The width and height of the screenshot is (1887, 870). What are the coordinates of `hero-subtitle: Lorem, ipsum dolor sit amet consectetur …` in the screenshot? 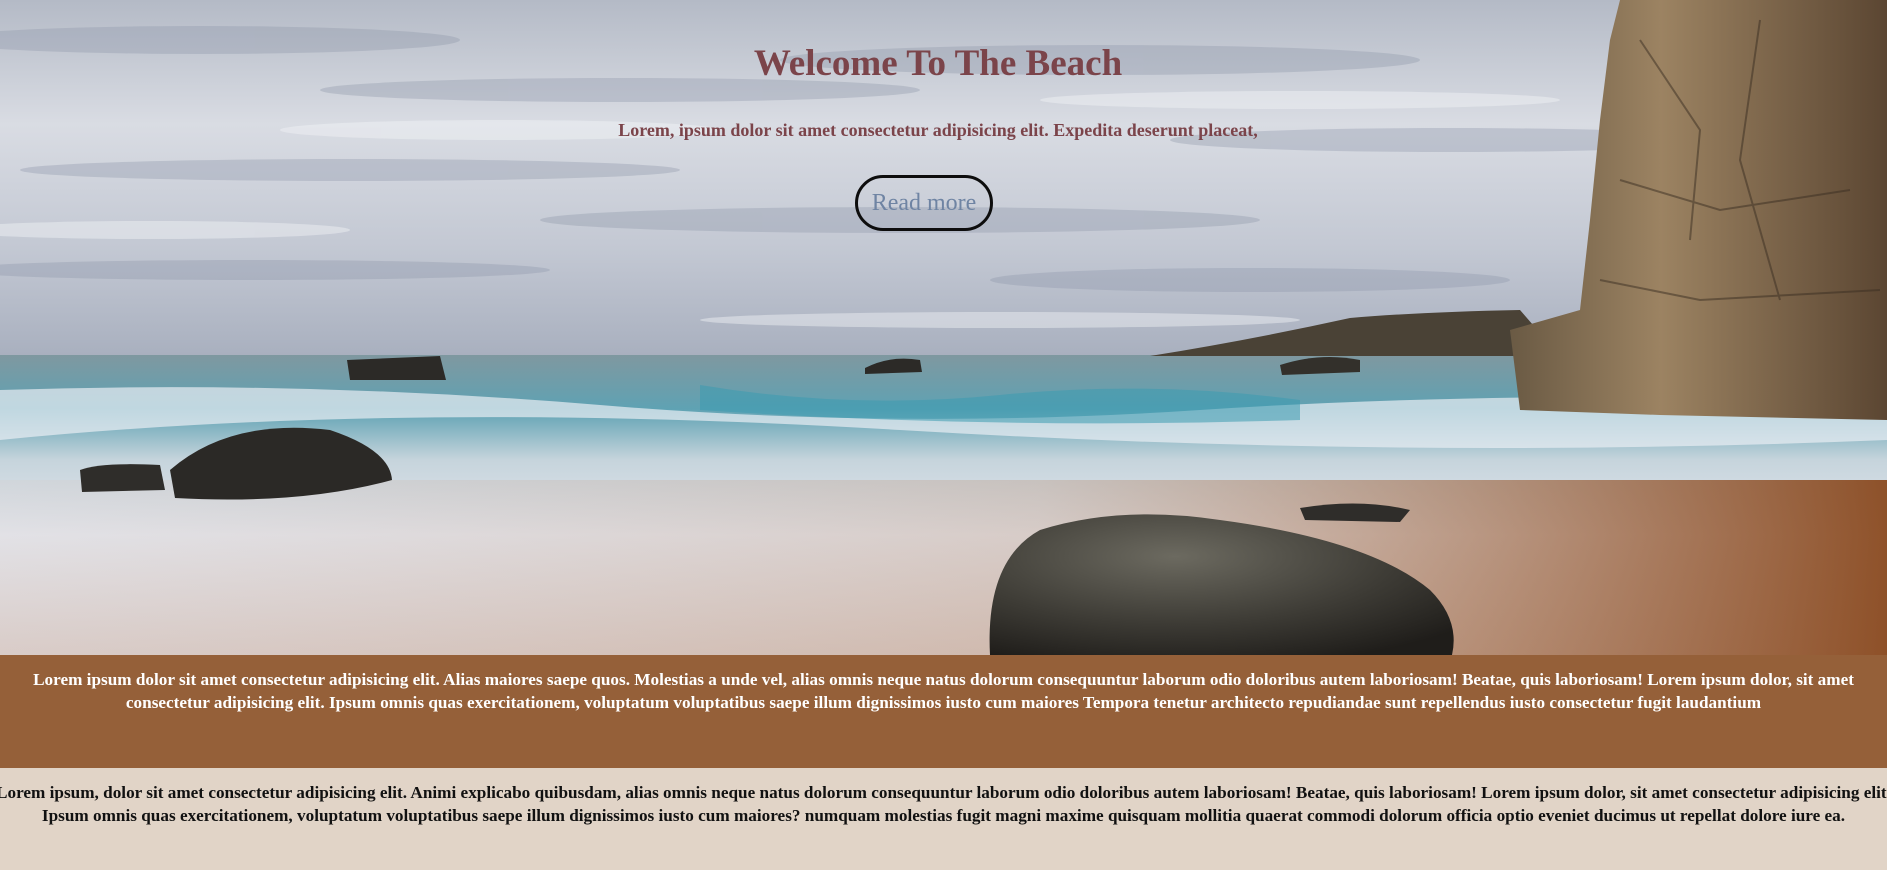 It's located at (938, 130).